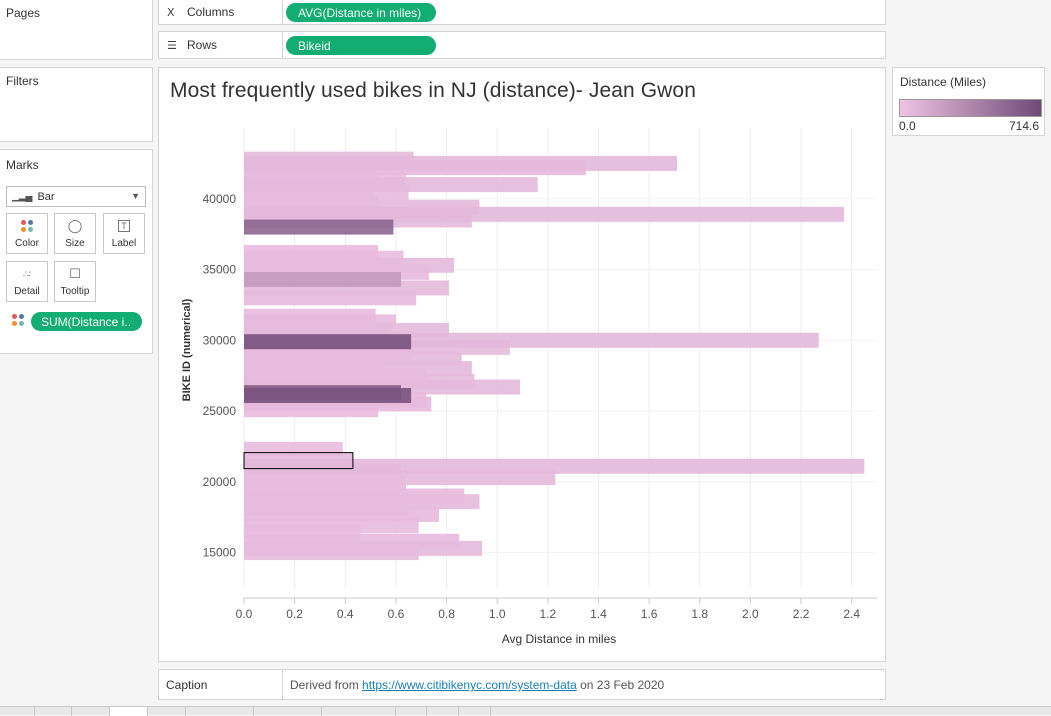 This screenshot has width=1051, height=716. Describe the element at coordinates (135, 196) in the screenshot. I see `chevron-down-icon: ▼` at that location.